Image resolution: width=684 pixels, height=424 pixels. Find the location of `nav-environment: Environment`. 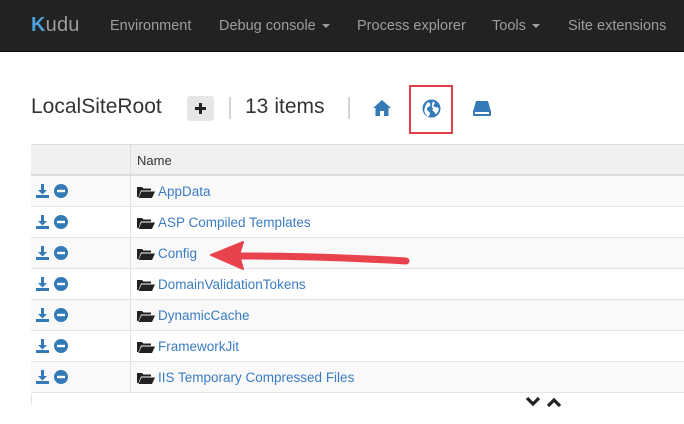

nav-environment: Environment is located at coordinates (150, 26).